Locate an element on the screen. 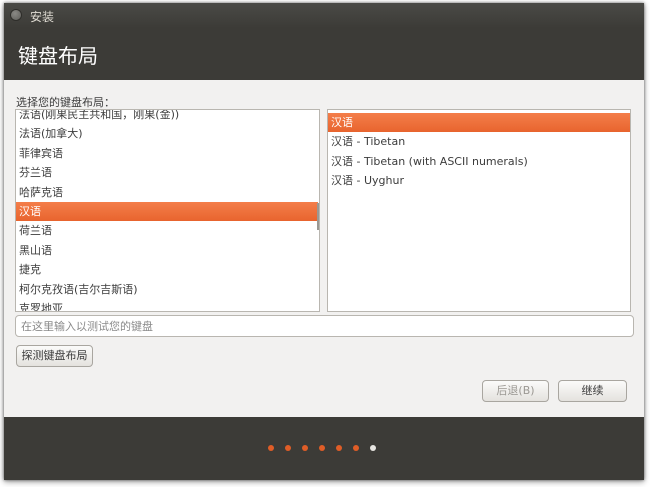 This screenshot has width=650, height=487. layout-list-item: 法语(刚果民主共和国，刚果(金)) is located at coordinates (167, 117).